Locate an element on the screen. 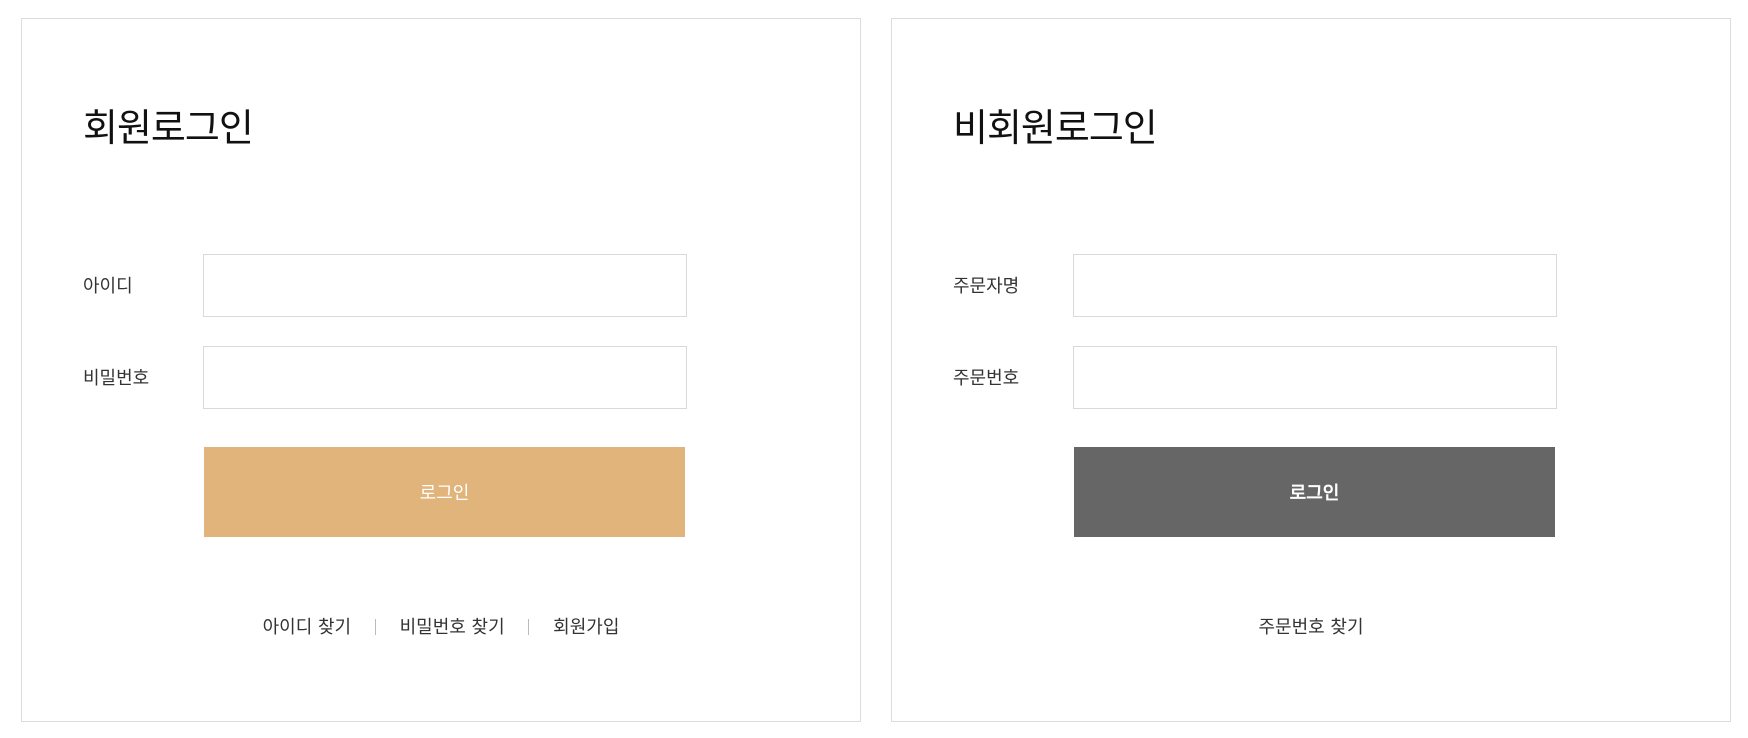  find-password-link: 비밀번호 찾기 is located at coordinates (452, 627).